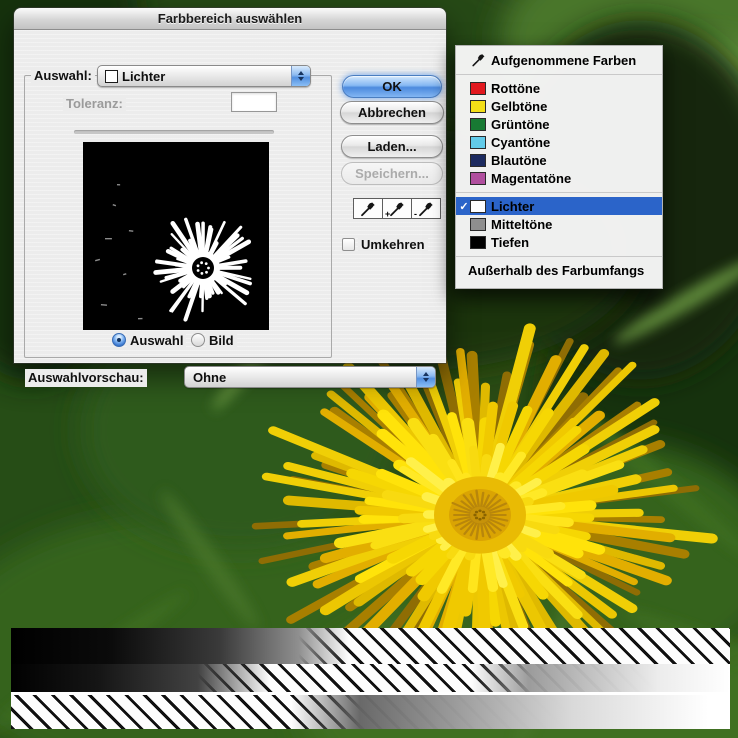  What do you see at coordinates (478, 178) in the screenshot?
I see `magenta-swatch` at bounding box center [478, 178].